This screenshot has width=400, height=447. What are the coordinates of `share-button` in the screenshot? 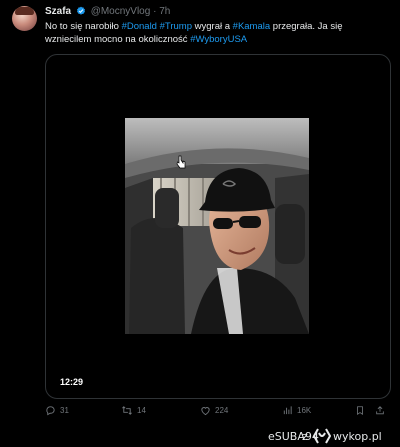 It's located at (380, 410).